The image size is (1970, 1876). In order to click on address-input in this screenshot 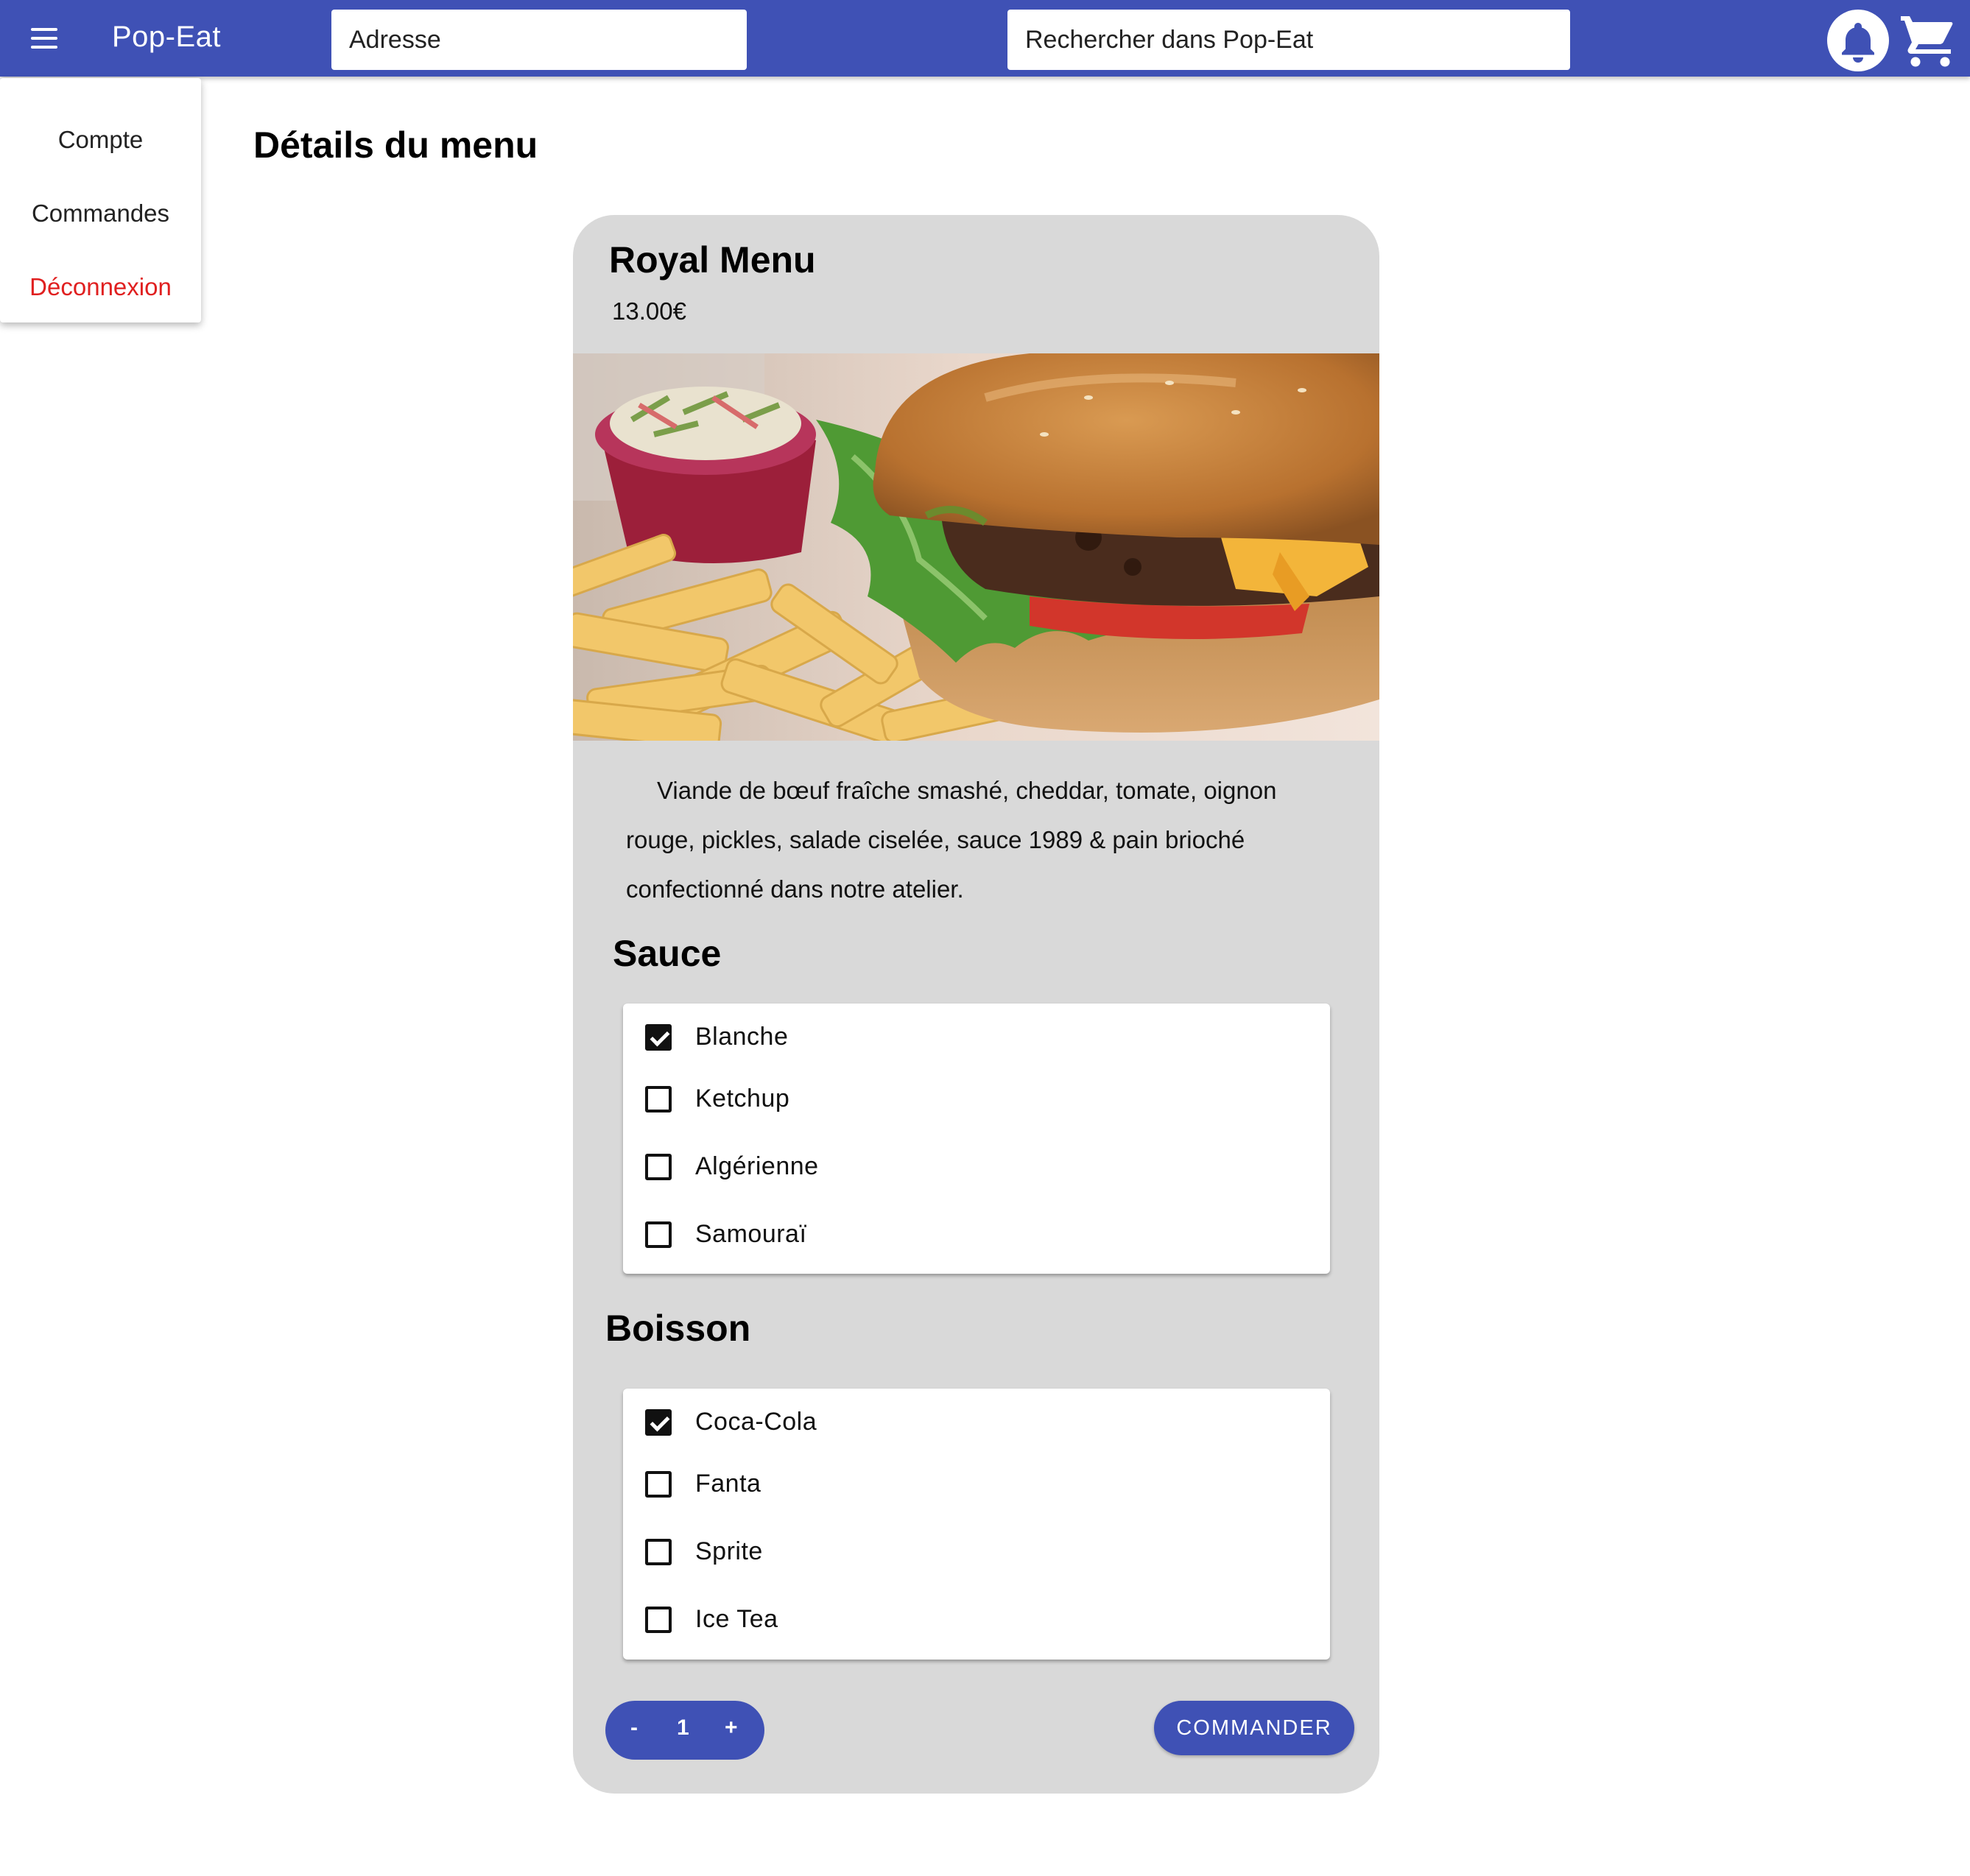, I will do `click(539, 40)`.